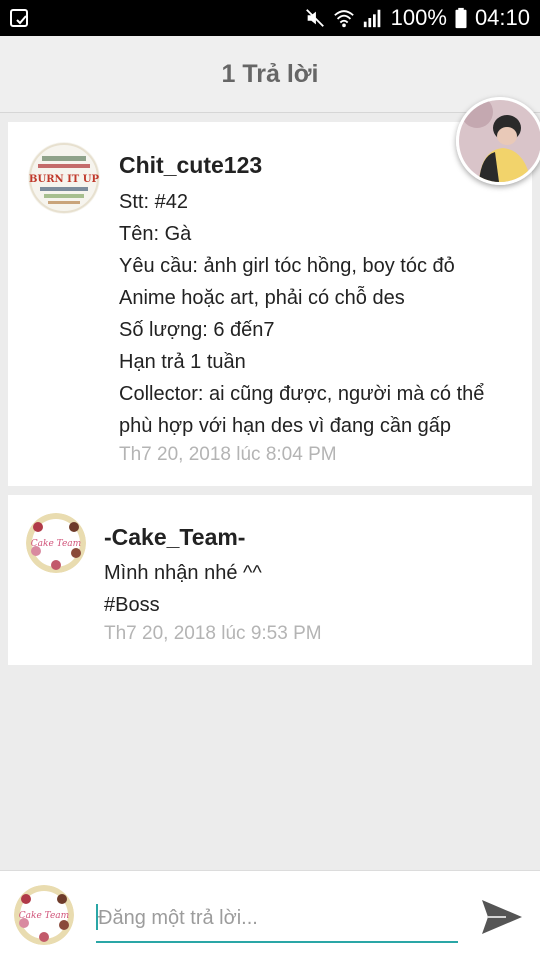  I want to click on battery-percent: 100%, so click(418, 17).